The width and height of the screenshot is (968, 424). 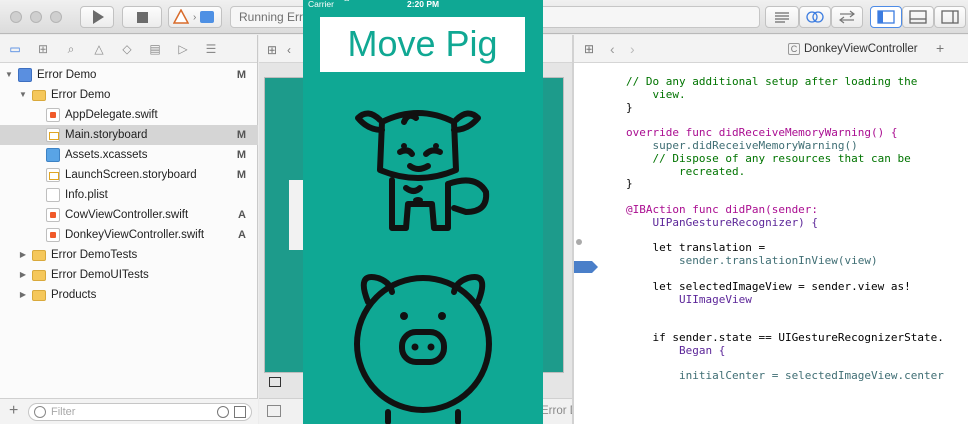 I want to click on chevron-right-icon: ›, so click(x=195, y=17).